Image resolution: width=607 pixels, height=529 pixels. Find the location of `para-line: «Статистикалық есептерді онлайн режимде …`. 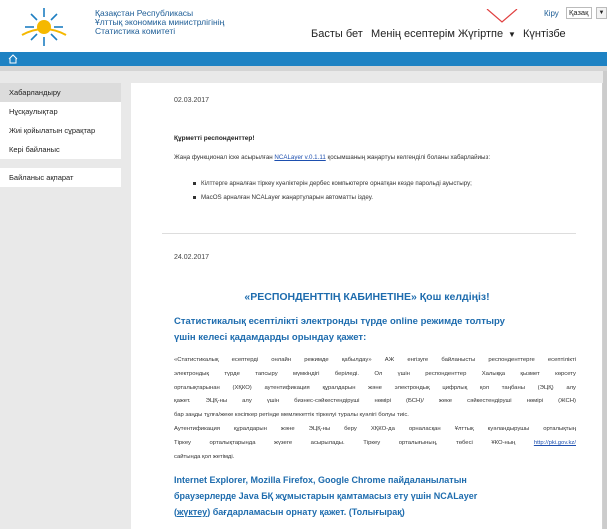

para-line: «Статистикалық есептерді онлайн режимде … is located at coordinates (375, 360).